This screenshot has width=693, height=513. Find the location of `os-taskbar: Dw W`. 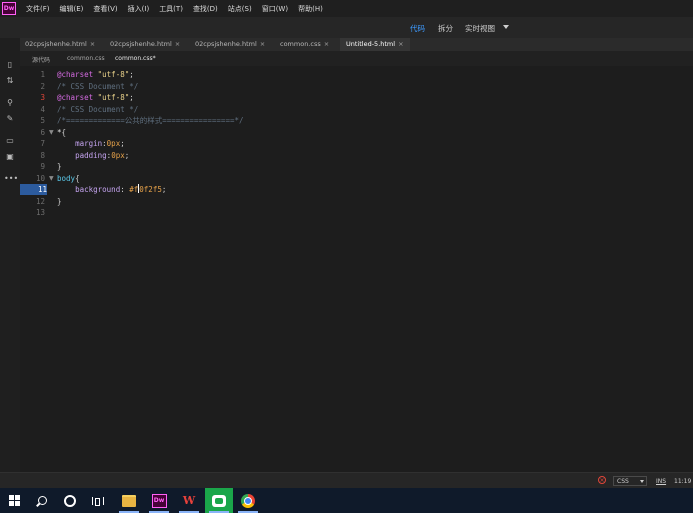

os-taskbar: Dw W is located at coordinates (346, 500).